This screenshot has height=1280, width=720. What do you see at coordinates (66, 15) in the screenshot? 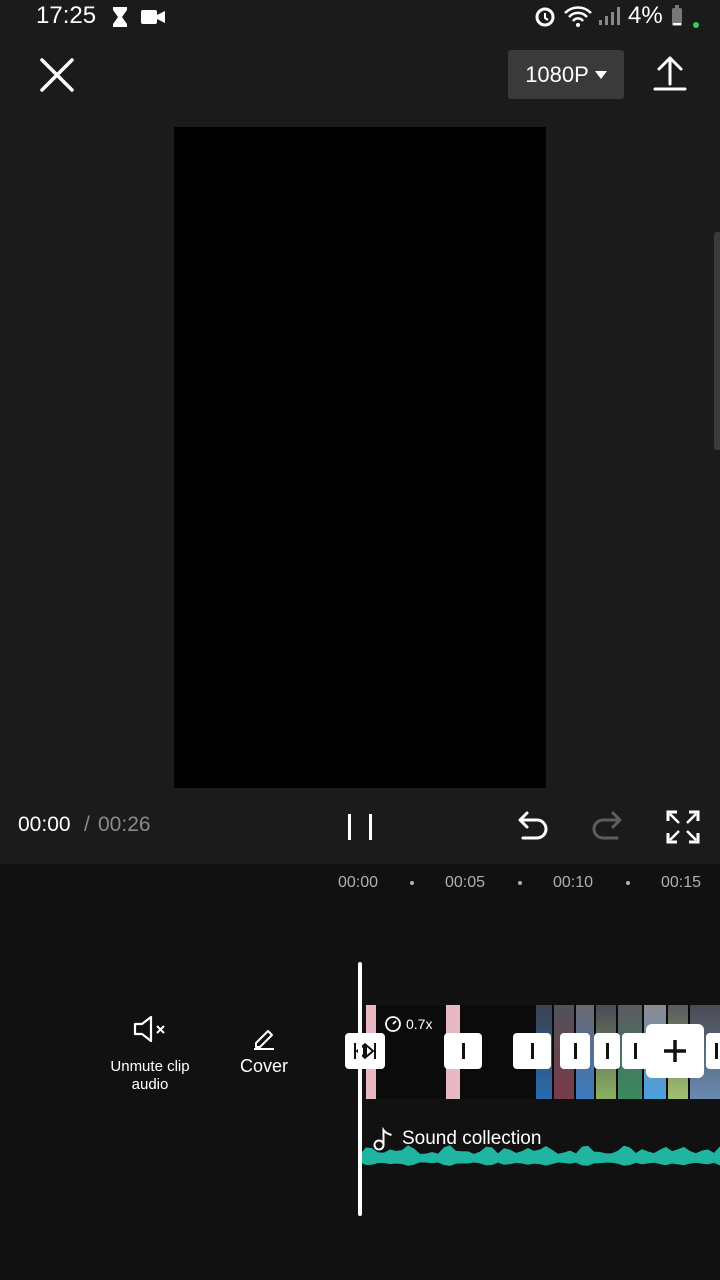
I see `status-time: 17:25` at bounding box center [66, 15].